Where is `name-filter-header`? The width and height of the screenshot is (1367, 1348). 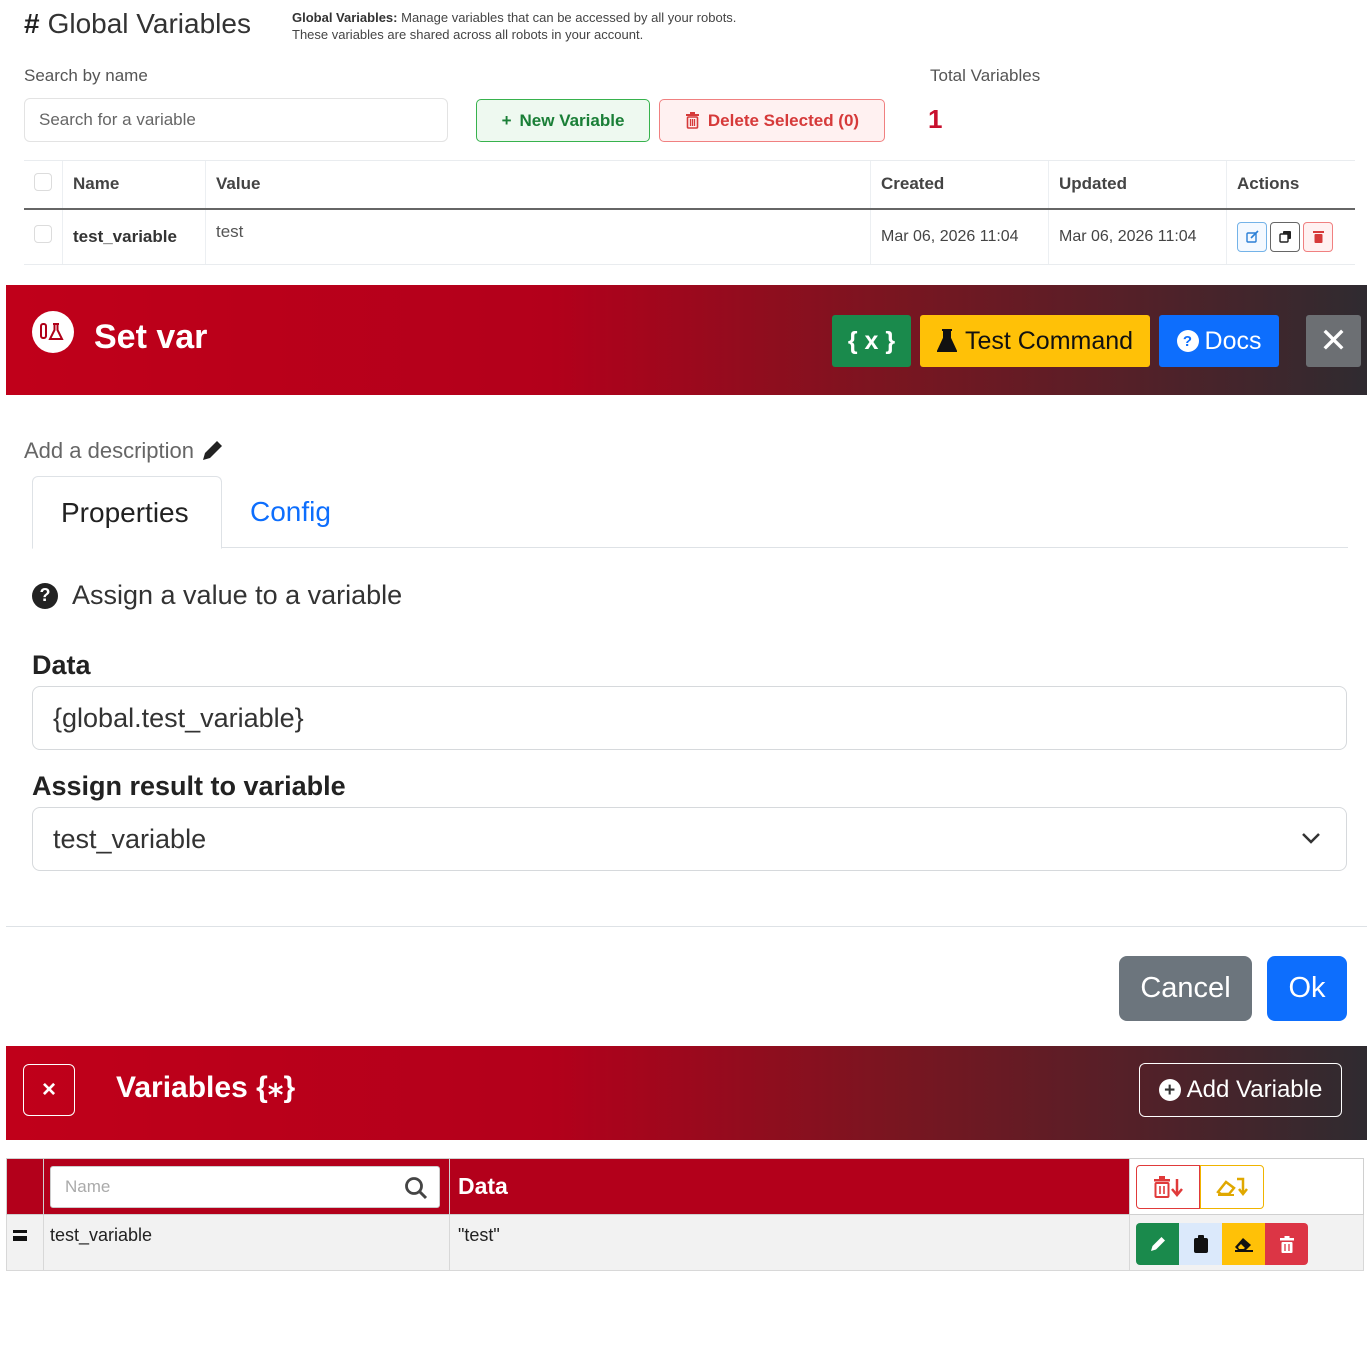 name-filter-header is located at coordinates (246, 1186).